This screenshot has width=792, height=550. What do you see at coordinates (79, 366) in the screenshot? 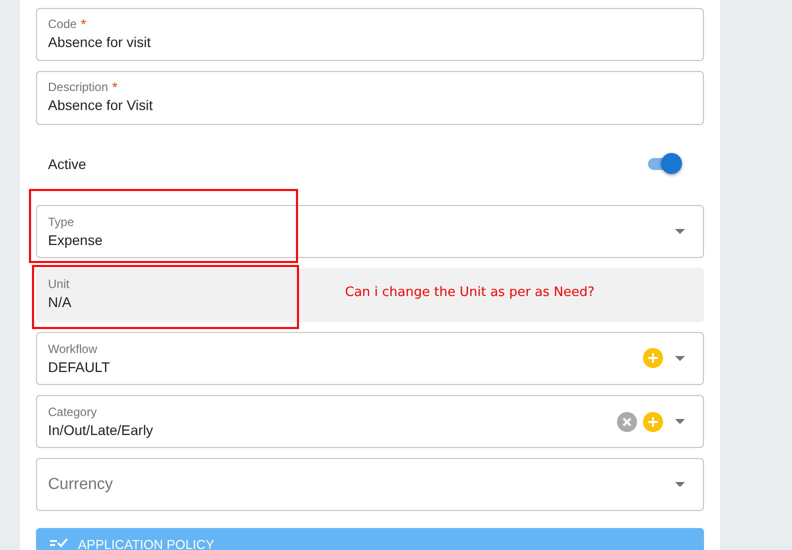
I see `field-value: DEFAULT` at bounding box center [79, 366].